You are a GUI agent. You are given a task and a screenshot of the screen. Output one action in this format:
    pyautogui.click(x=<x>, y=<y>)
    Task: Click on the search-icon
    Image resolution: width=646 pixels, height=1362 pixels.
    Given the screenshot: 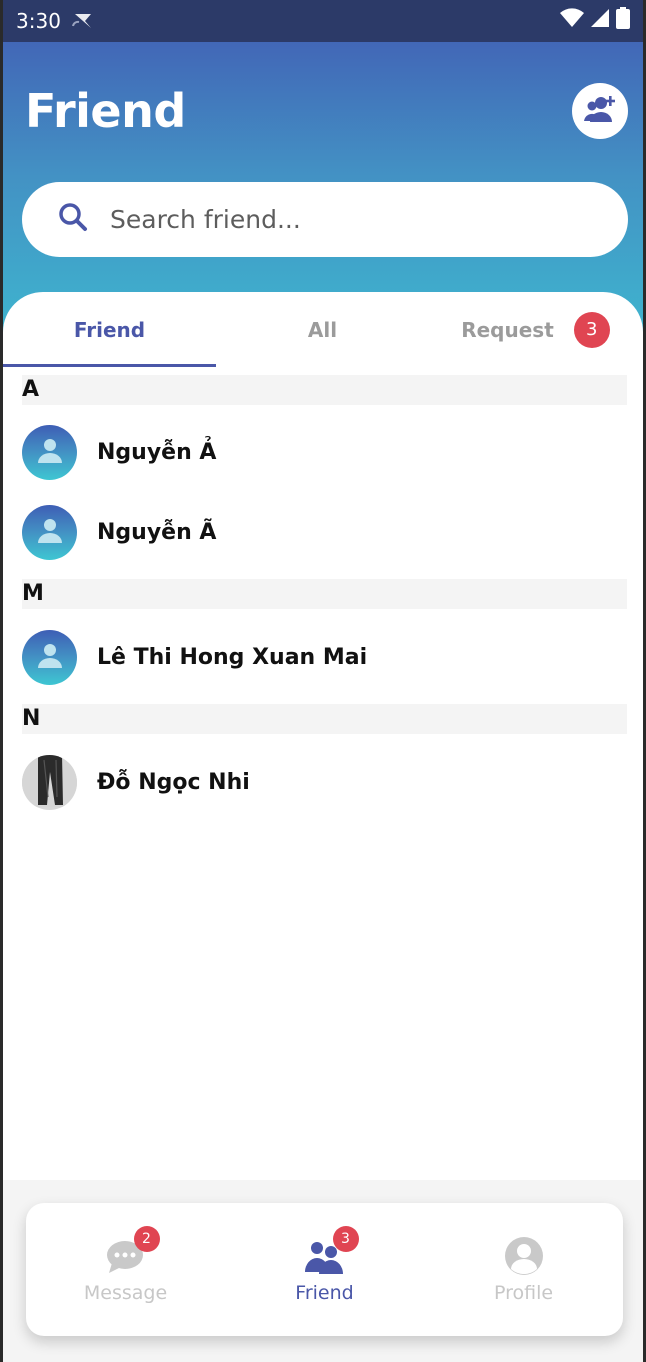 What is the action you would take?
    pyautogui.click(x=73, y=219)
    